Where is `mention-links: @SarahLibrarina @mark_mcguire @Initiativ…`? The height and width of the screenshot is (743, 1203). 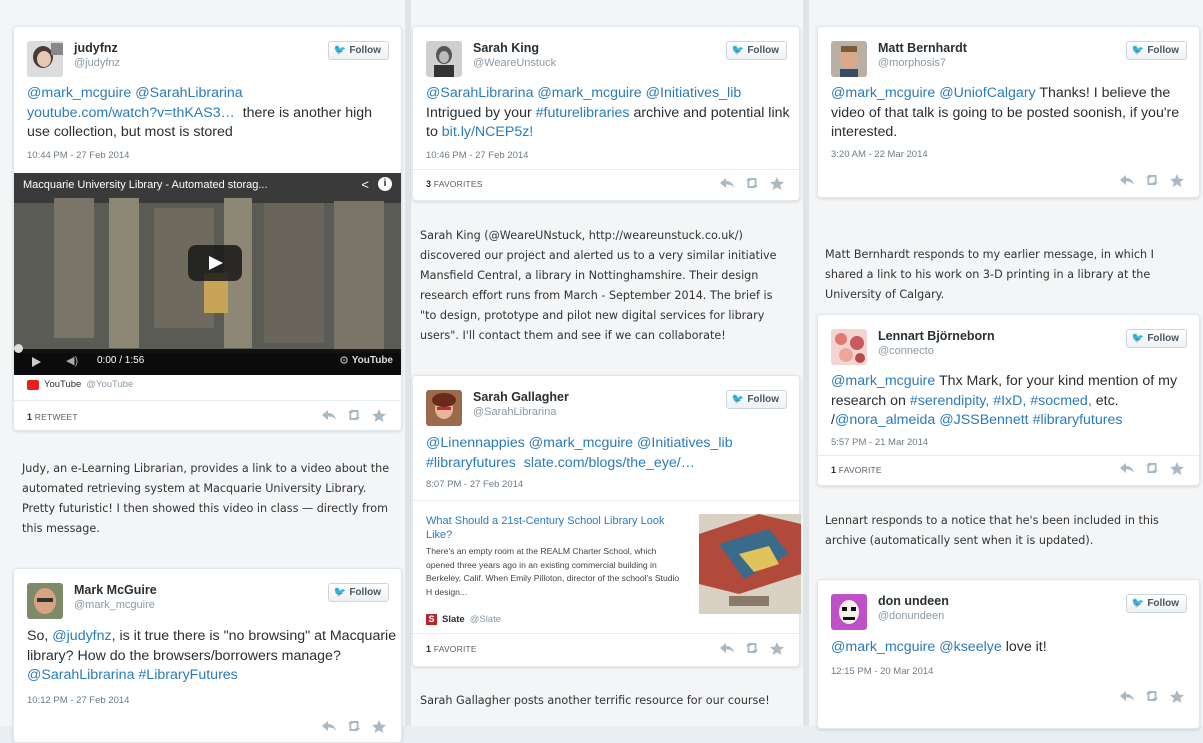 mention-links: @SarahLibrarina @mark_mcguire @Initiativ… is located at coordinates (583, 93).